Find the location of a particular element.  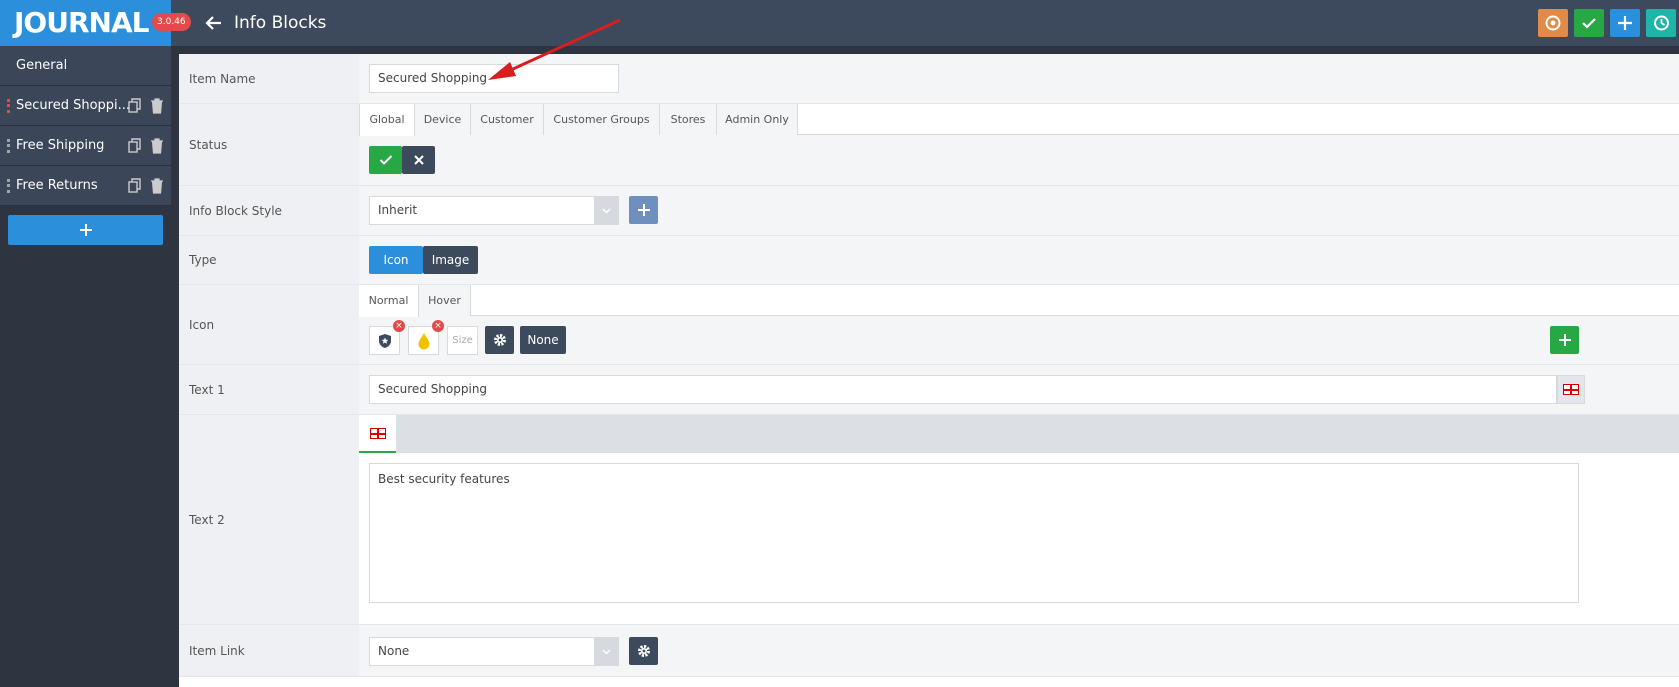

status-on-toggle is located at coordinates (385, 160).